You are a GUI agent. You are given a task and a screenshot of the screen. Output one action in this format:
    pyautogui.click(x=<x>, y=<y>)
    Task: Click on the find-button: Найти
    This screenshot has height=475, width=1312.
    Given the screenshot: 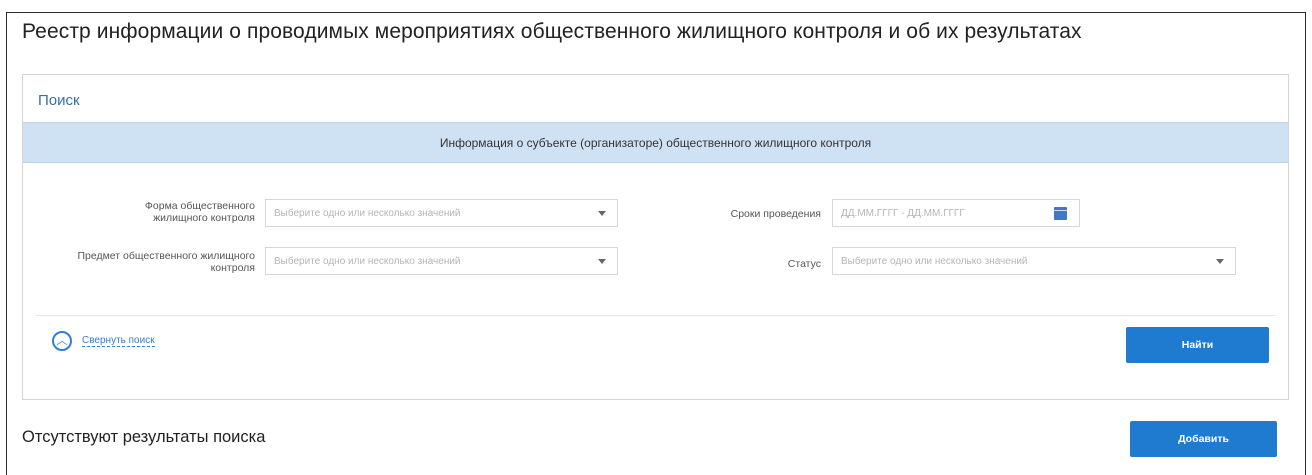 What is the action you would take?
    pyautogui.click(x=1197, y=345)
    